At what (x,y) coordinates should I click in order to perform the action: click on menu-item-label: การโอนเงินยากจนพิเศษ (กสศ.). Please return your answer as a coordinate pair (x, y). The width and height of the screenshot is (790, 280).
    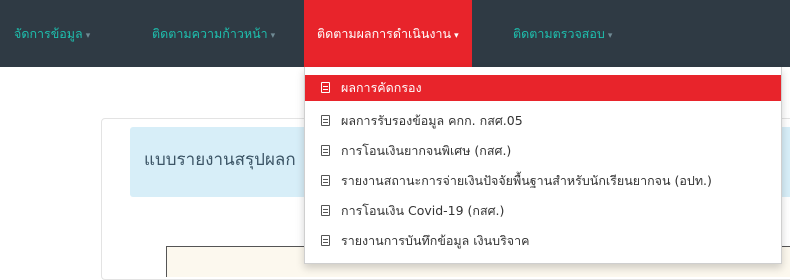
    Looking at the image, I should click on (426, 150).